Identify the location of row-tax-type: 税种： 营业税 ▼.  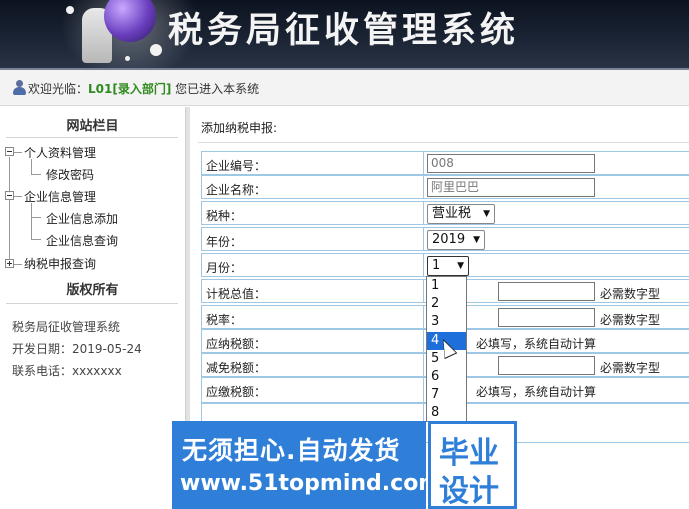
(445, 213).